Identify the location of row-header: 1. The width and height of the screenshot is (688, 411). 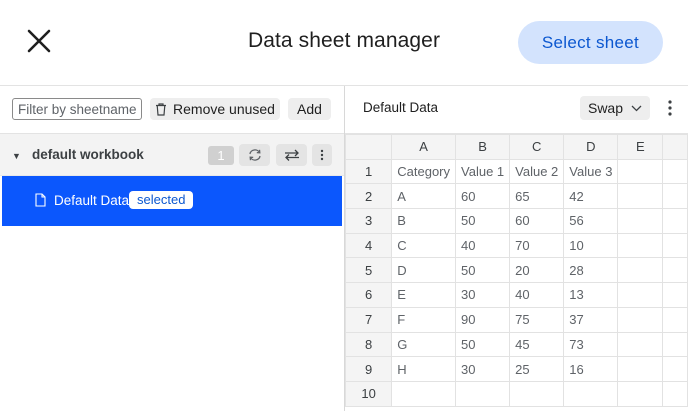
(368, 171).